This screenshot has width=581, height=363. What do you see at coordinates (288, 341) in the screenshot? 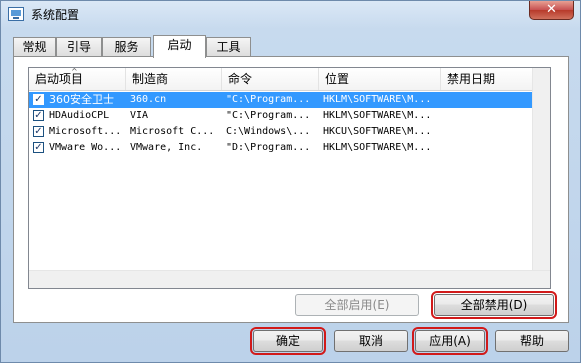
I see `ok-button: 确定` at bounding box center [288, 341].